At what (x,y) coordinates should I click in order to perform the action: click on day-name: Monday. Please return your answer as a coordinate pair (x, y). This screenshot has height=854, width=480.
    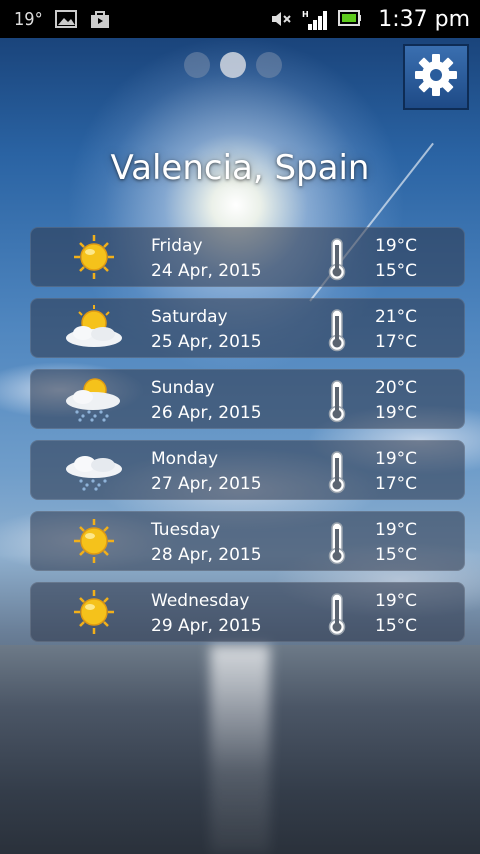
    Looking at the image, I should click on (185, 459).